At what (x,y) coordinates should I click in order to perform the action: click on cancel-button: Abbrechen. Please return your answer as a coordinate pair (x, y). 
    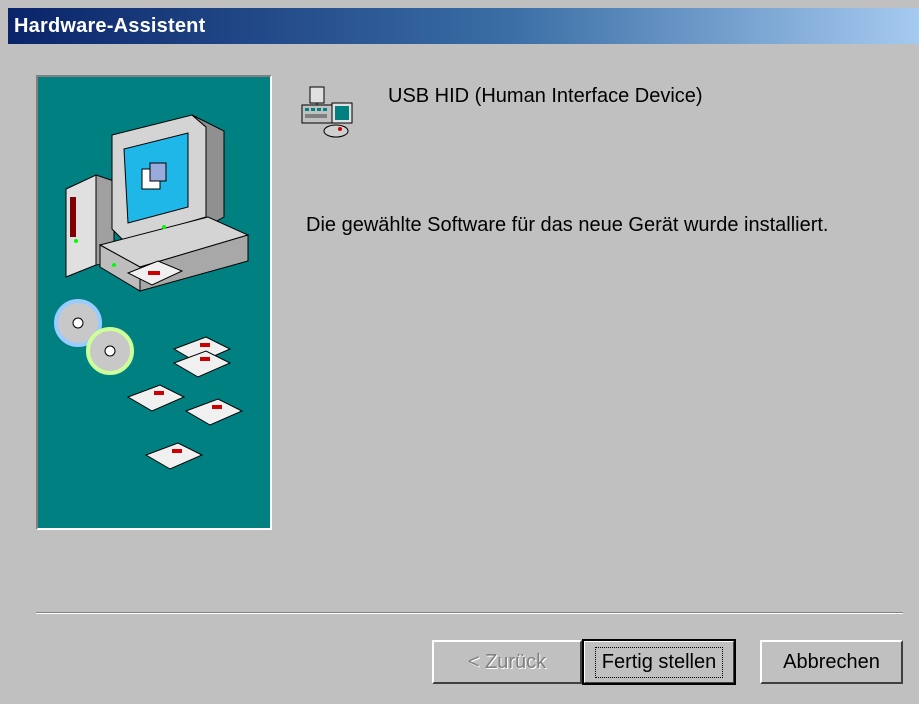
    Looking at the image, I should click on (831, 662).